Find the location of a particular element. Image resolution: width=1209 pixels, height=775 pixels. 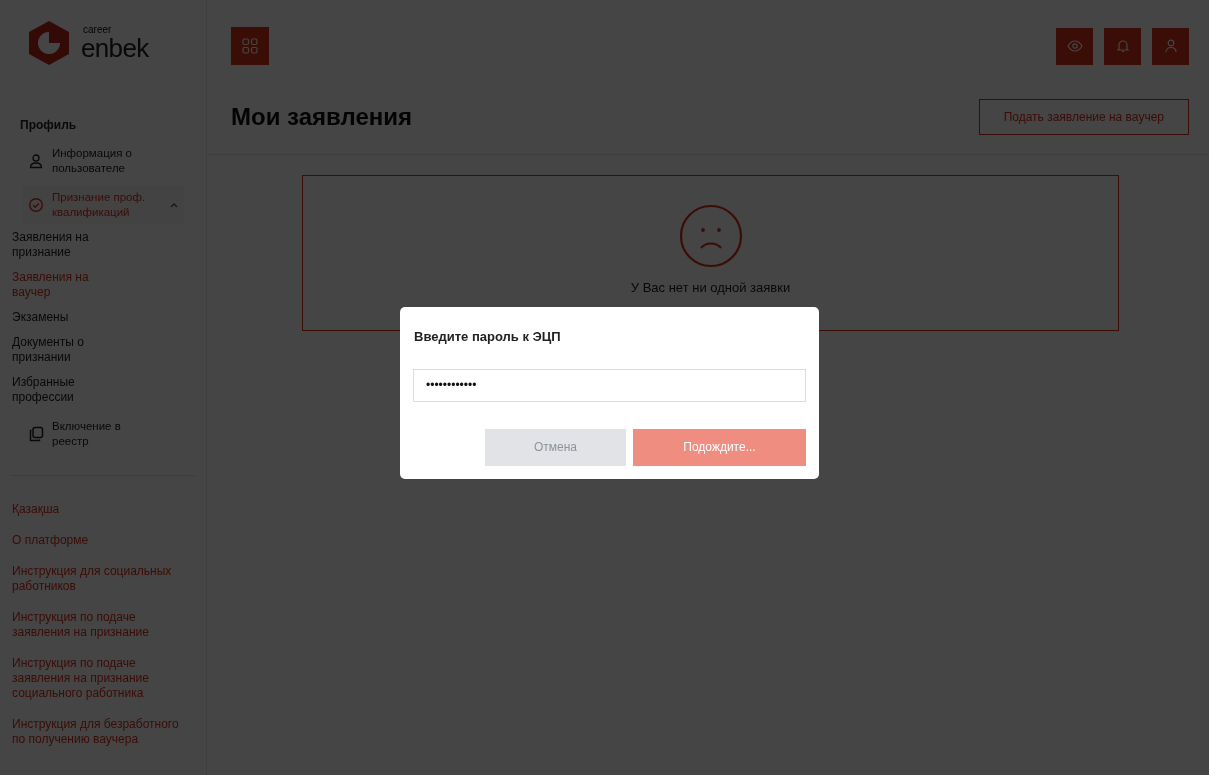

footer-link: Инструкция для безработного по получению ваучера is located at coordinates (97, 732).